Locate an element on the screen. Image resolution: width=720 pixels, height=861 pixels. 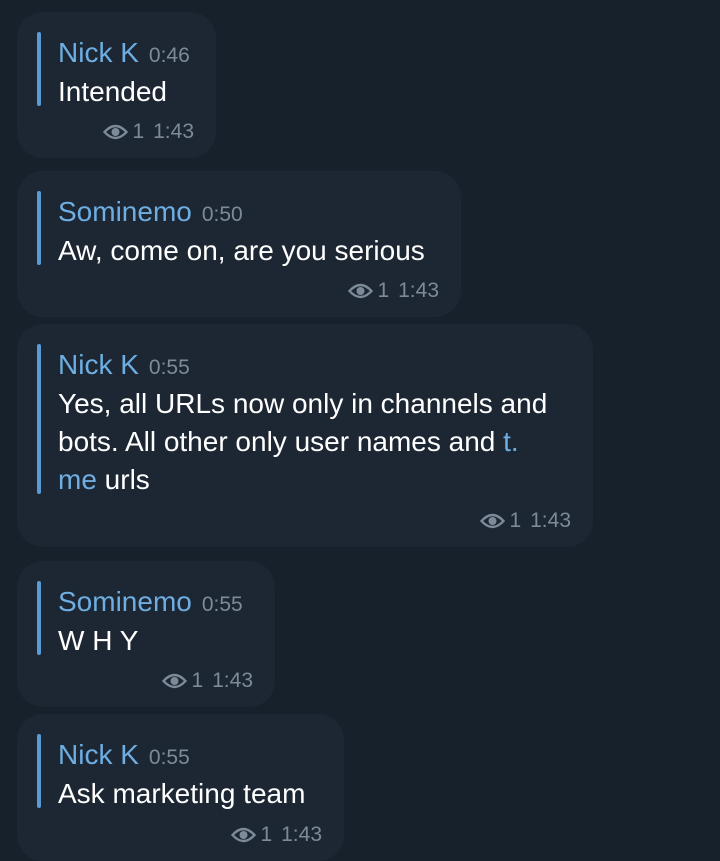
message-header: Sominemo 0:50 is located at coordinates (150, 214).